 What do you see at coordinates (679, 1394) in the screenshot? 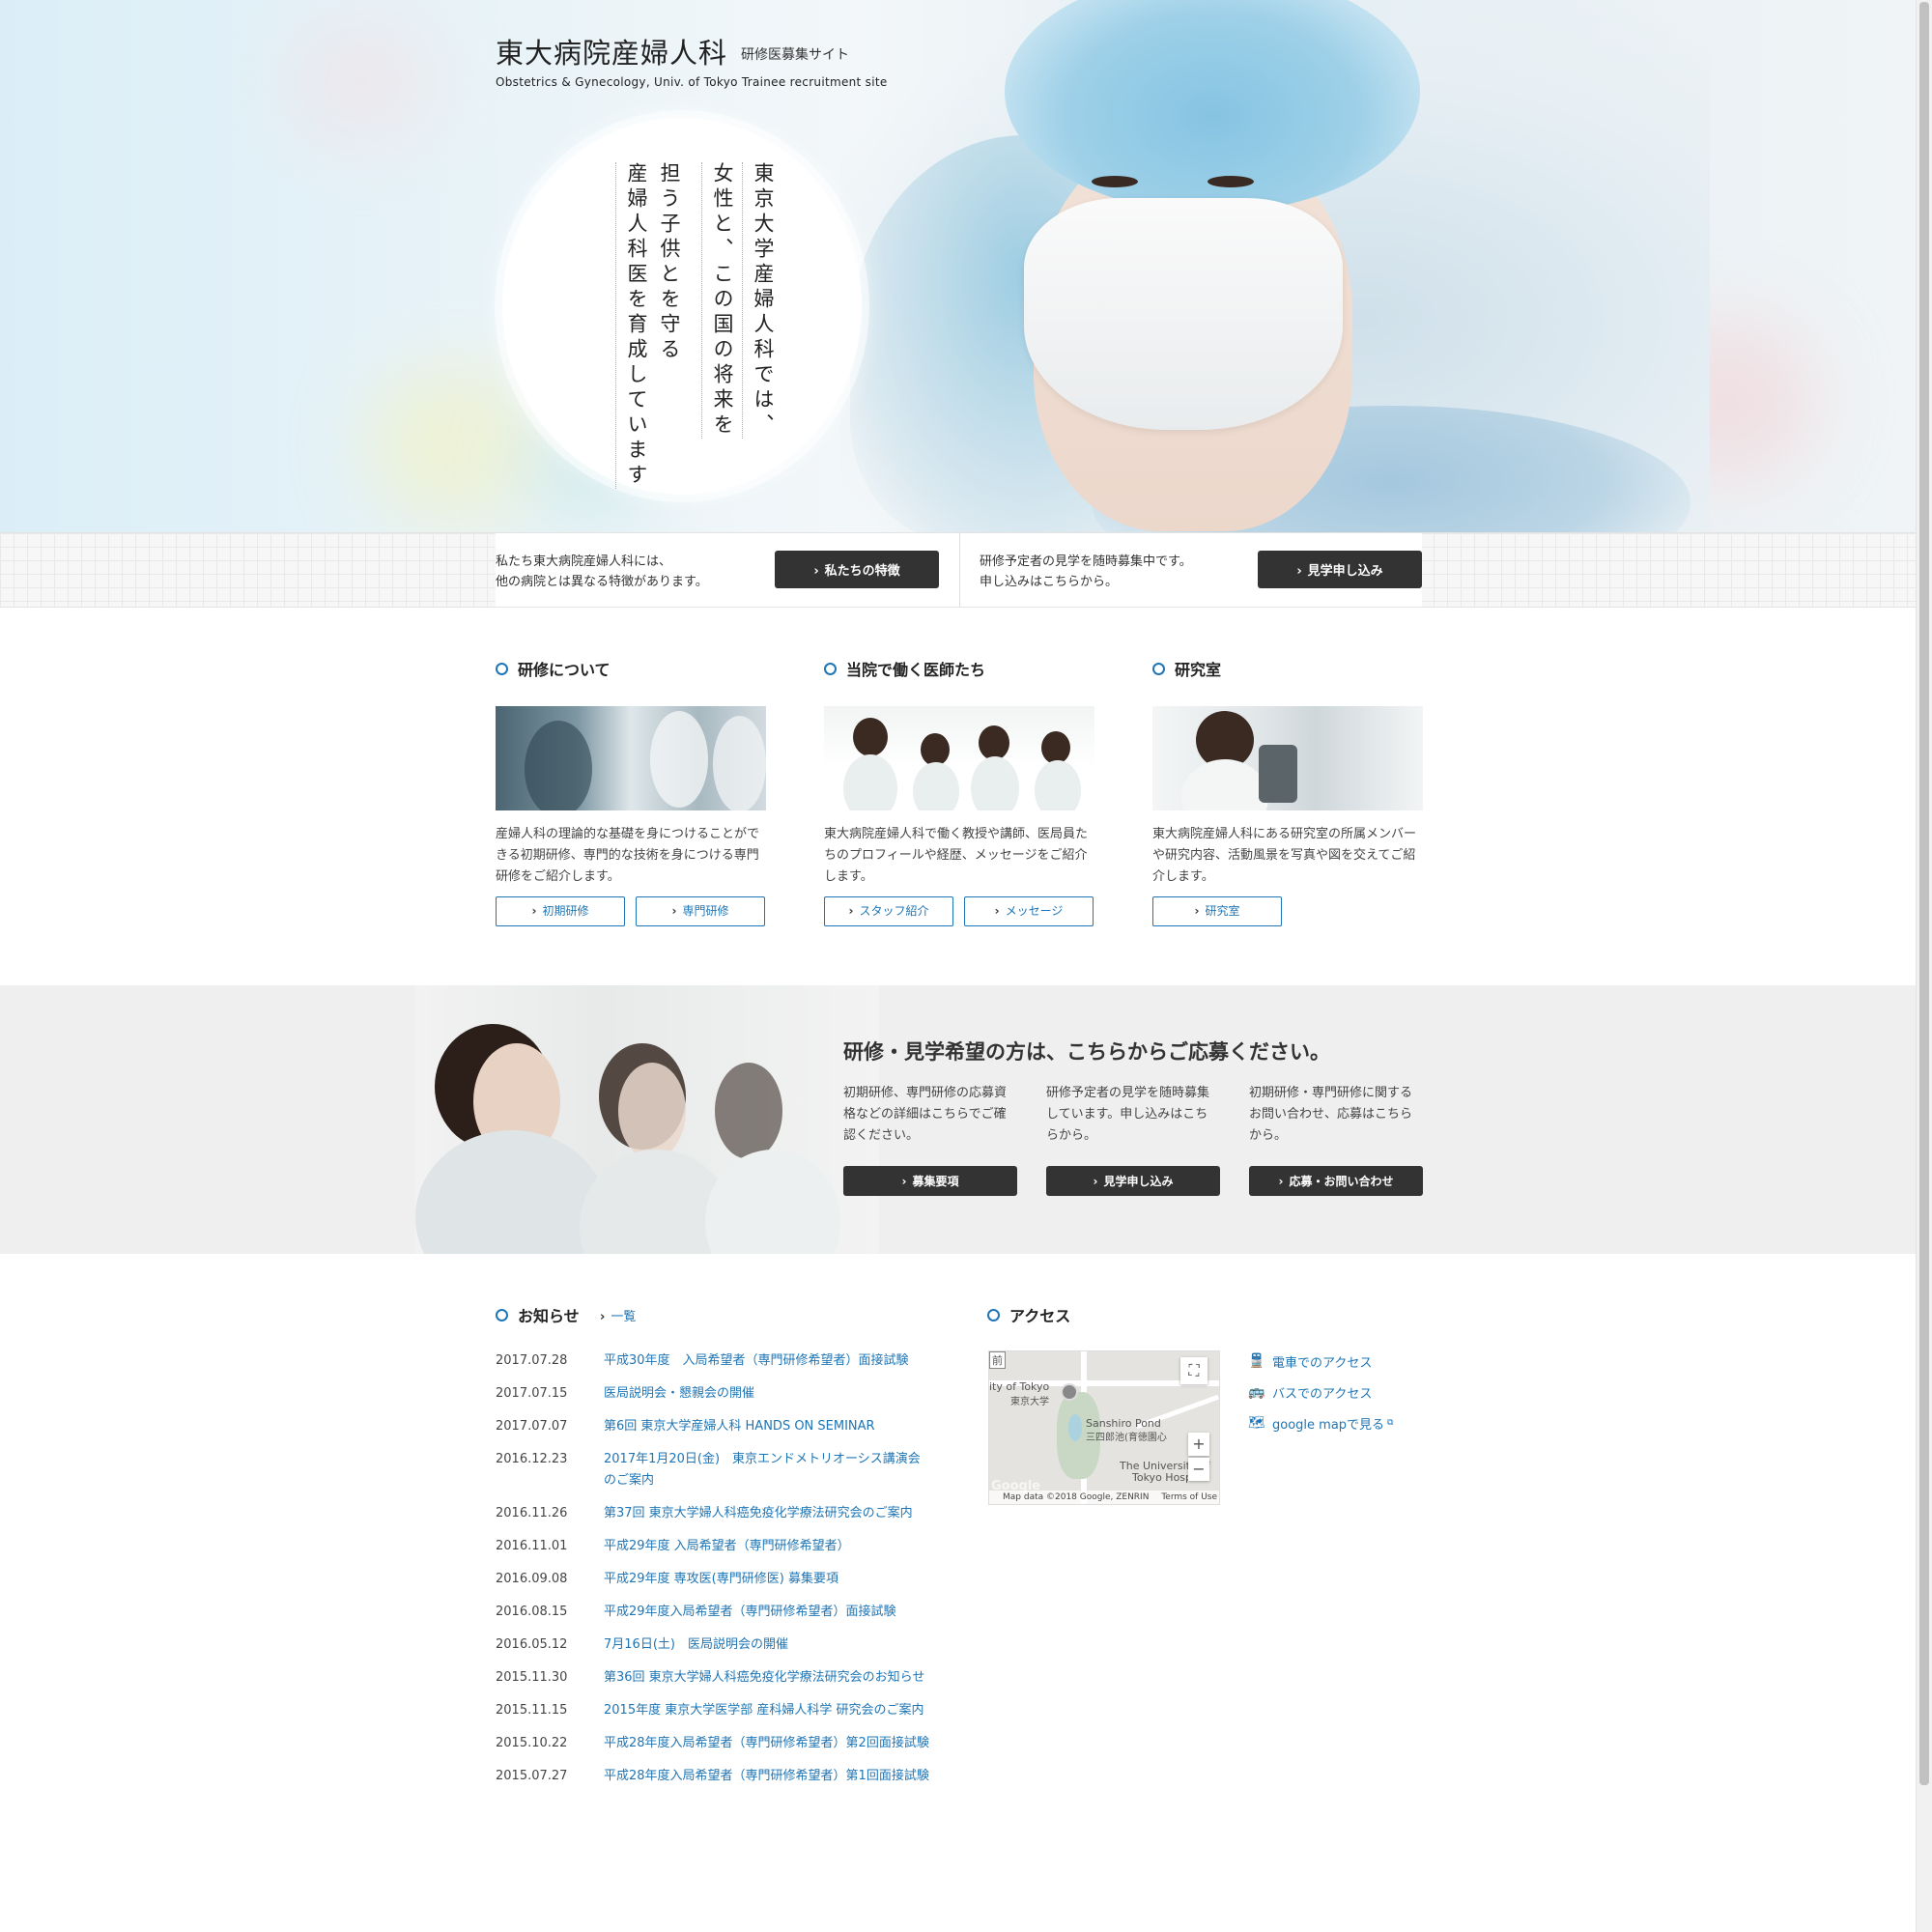
I see `news-link: 医局説明会・懇親会の開催` at bounding box center [679, 1394].